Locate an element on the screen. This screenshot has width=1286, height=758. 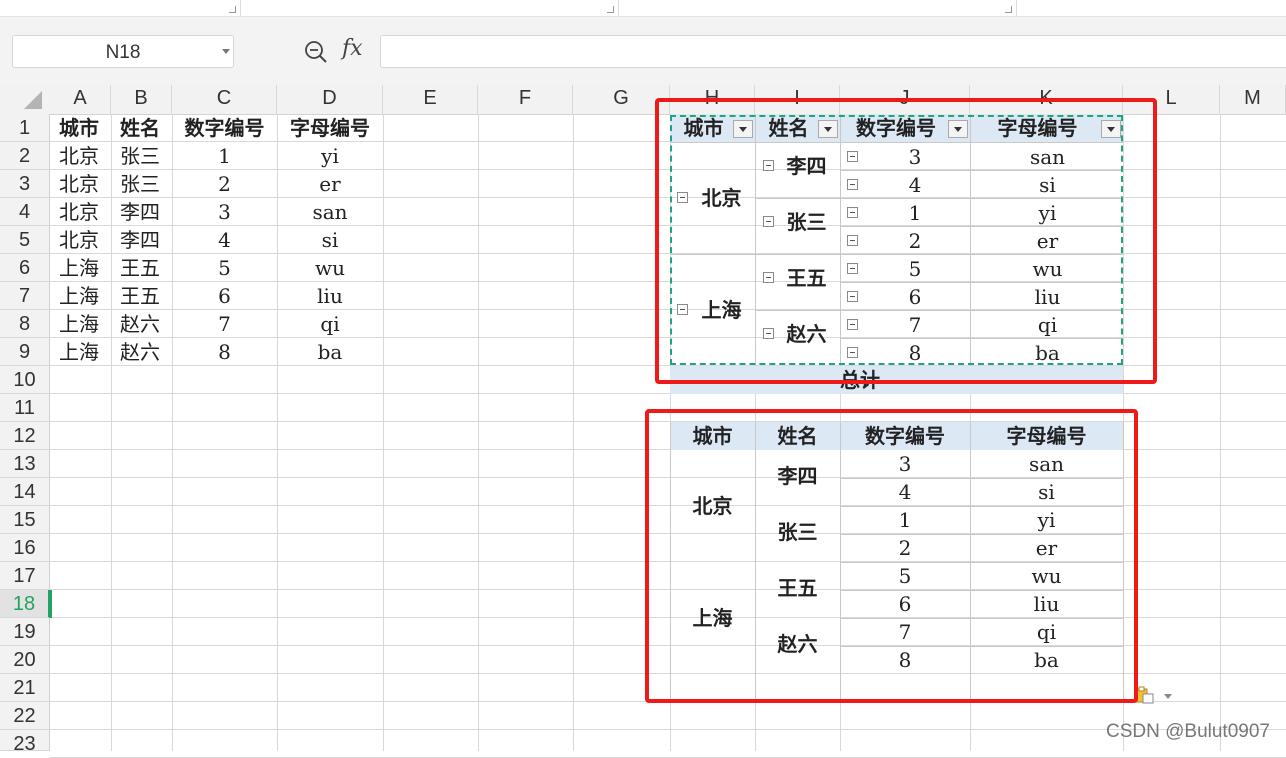
formula-input is located at coordinates (833, 51).